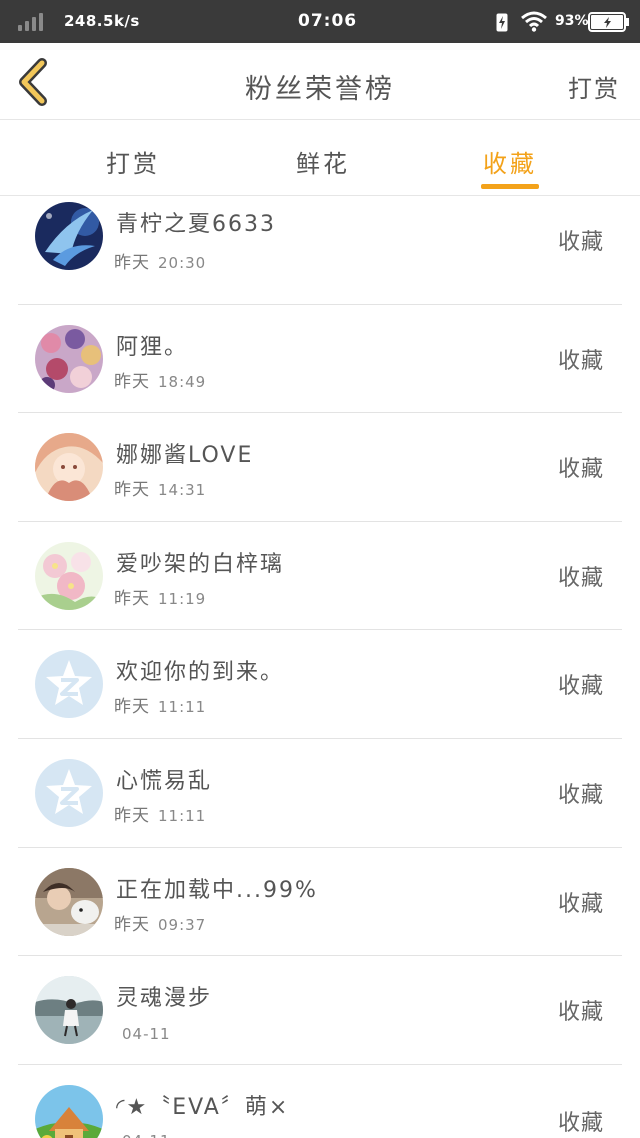 The image size is (640, 1138). I want to click on app-header: 粉丝荣誉榜 打赏, so click(320, 81).